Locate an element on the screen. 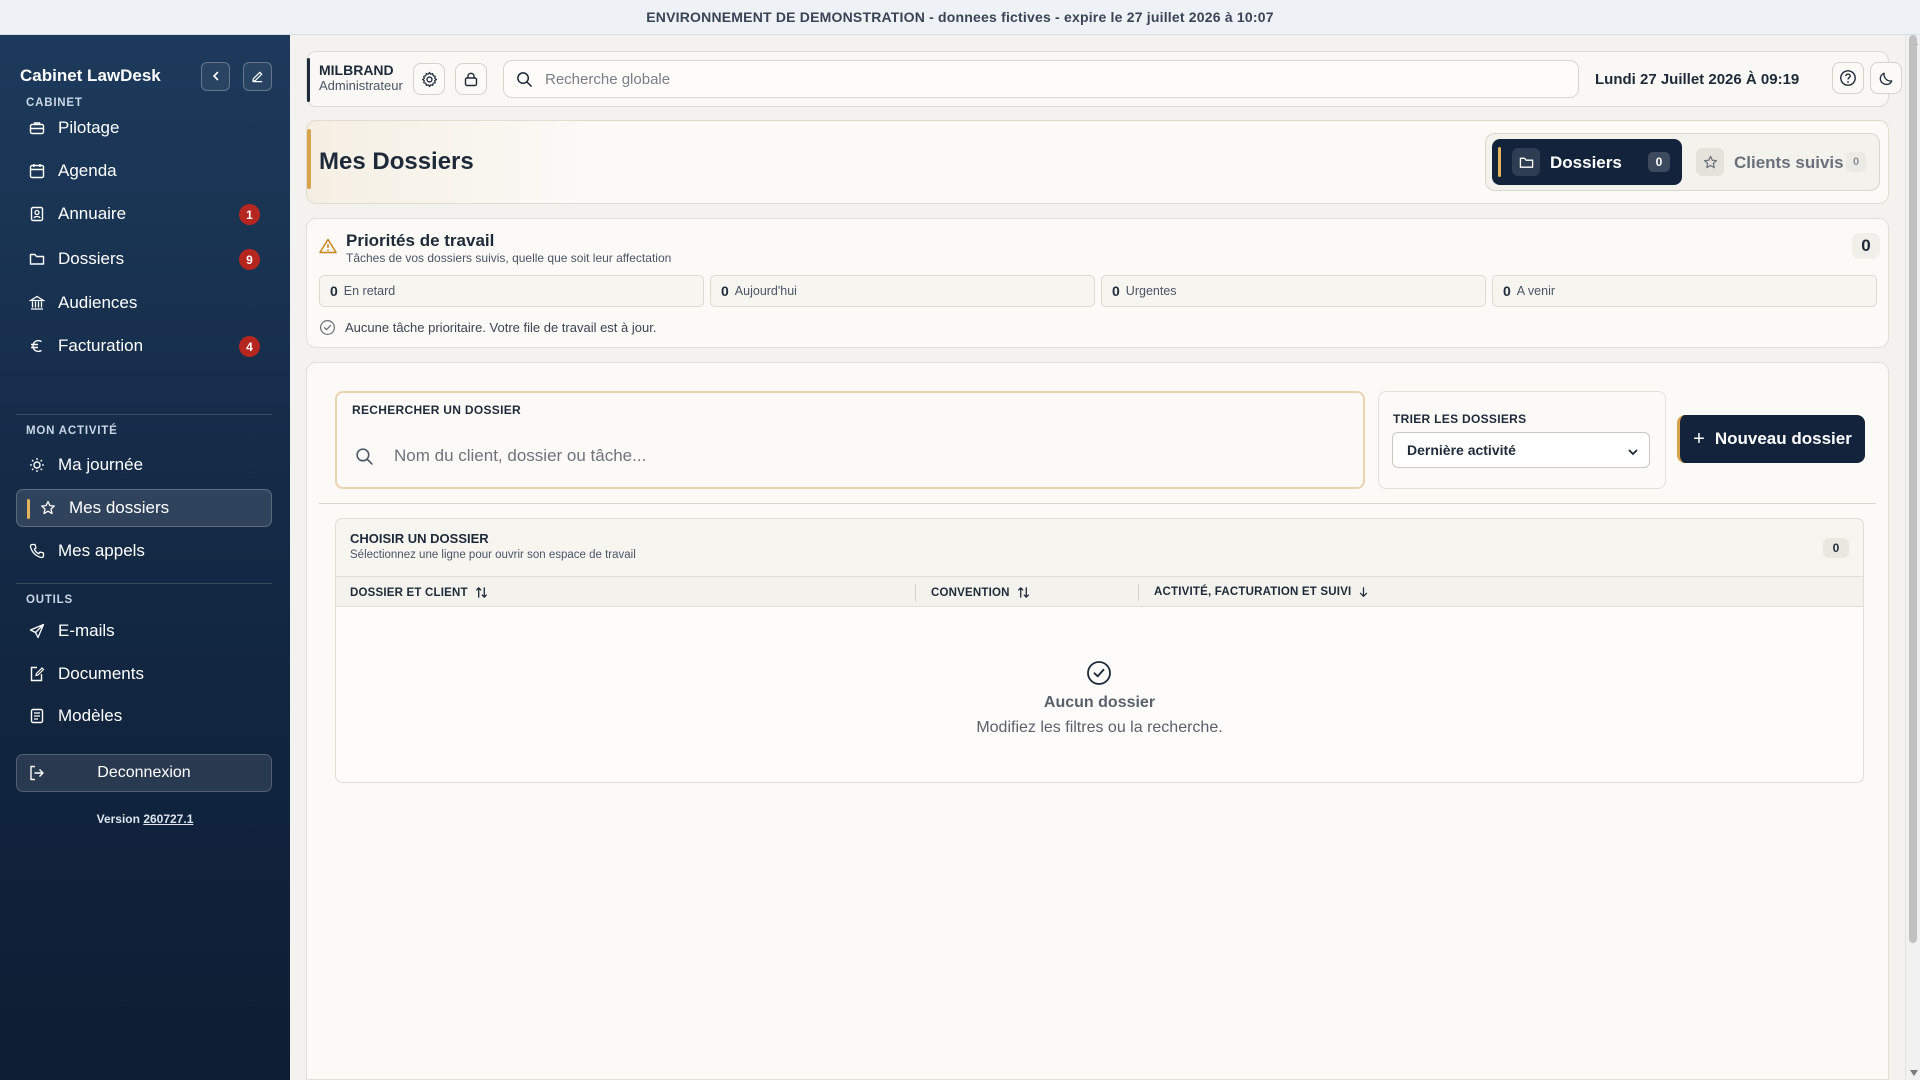 This screenshot has height=1080, width=1920. help-button is located at coordinates (1848, 78).